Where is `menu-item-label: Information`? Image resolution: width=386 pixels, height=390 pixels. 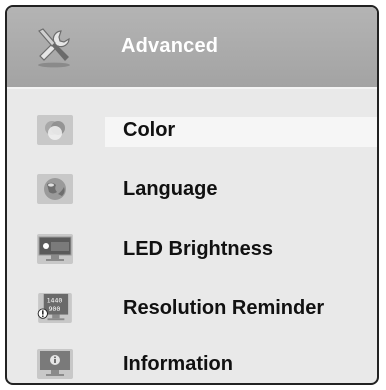 menu-item-label: Information is located at coordinates (178, 364).